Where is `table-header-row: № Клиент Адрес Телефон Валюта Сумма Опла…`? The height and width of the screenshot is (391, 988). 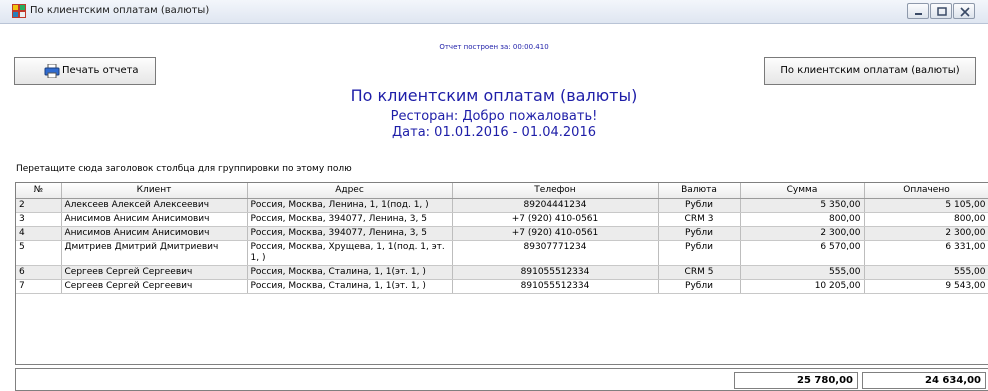 table-header-row: № Клиент Адрес Телефон Валюта Сумма Опла… is located at coordinates (502, 191).